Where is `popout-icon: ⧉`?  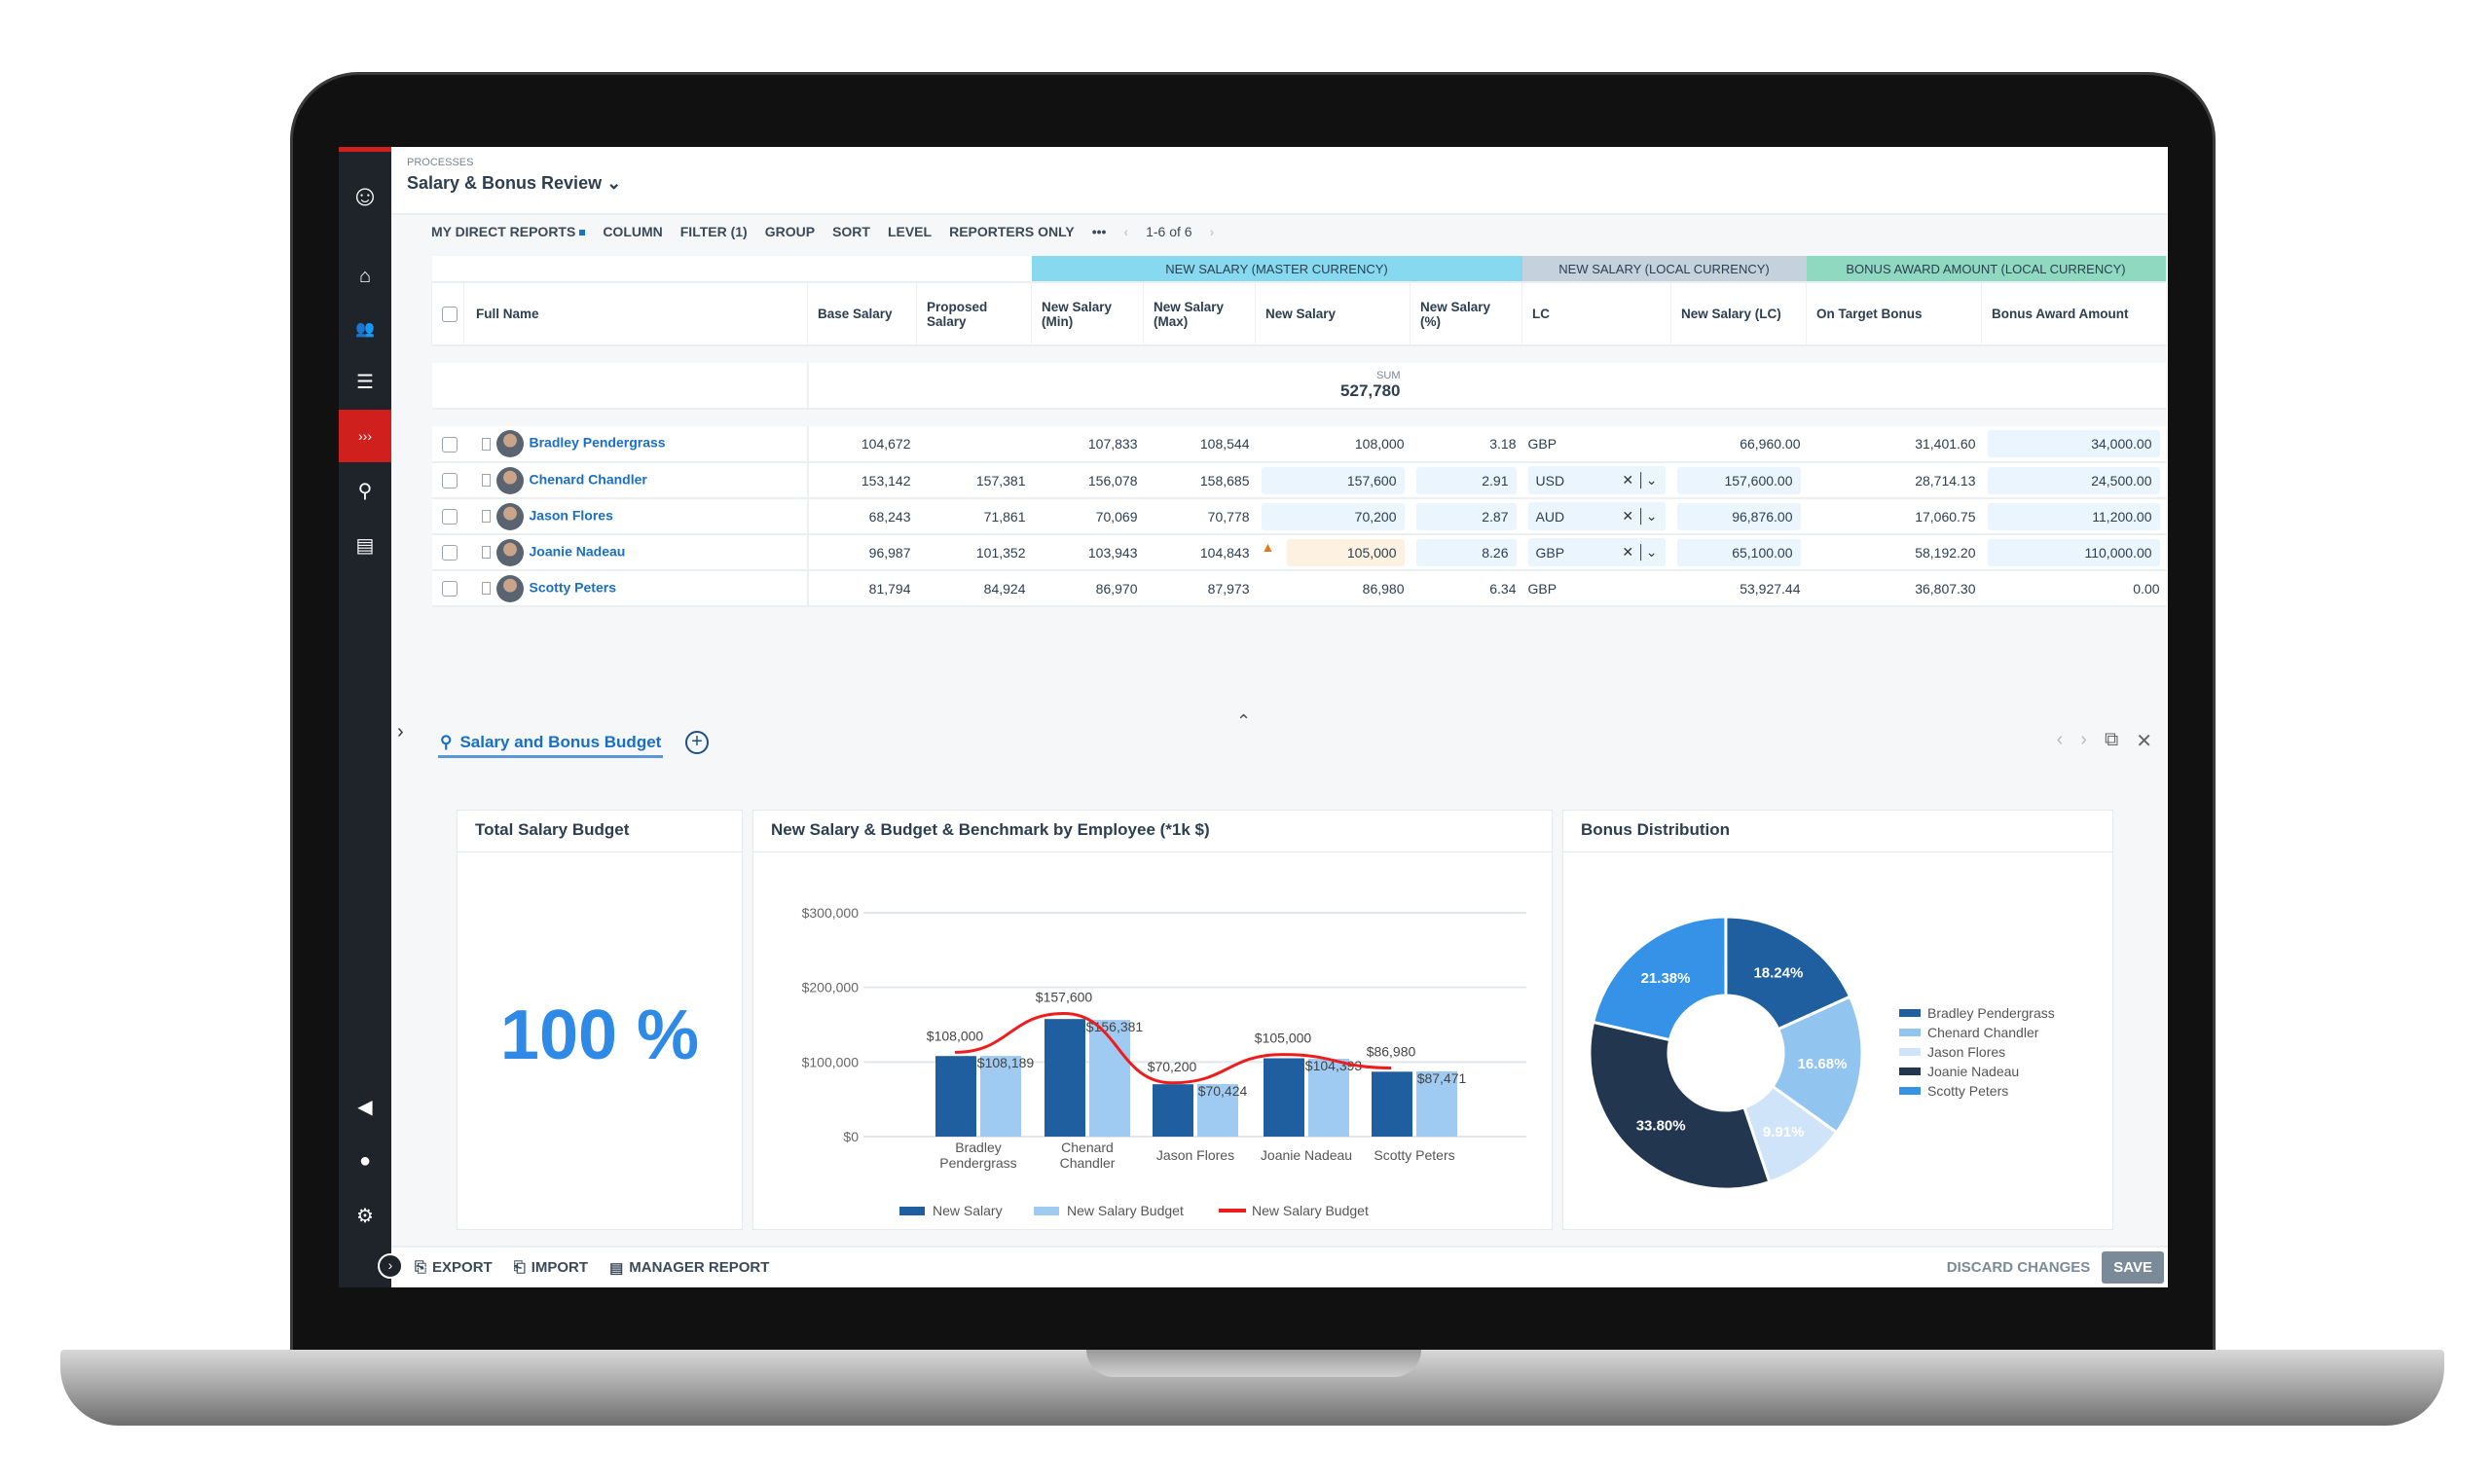 popout-icon: ⧉ is located at coordinates (2111, 741).